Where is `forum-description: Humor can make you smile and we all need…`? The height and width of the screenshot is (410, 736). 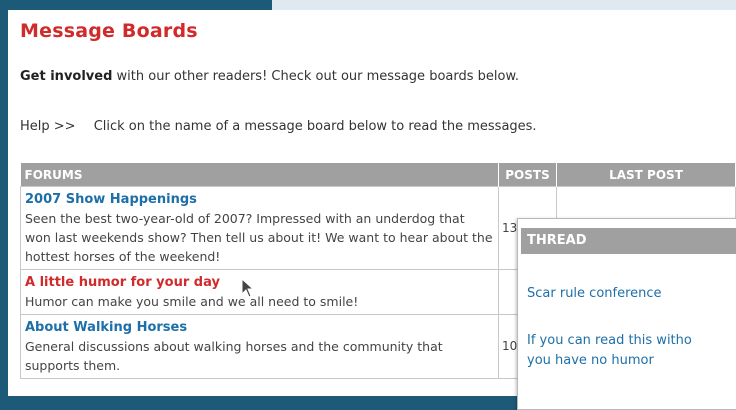 forum-description: Humor can make you smile and we all need… is located at coordinates (192, 301).